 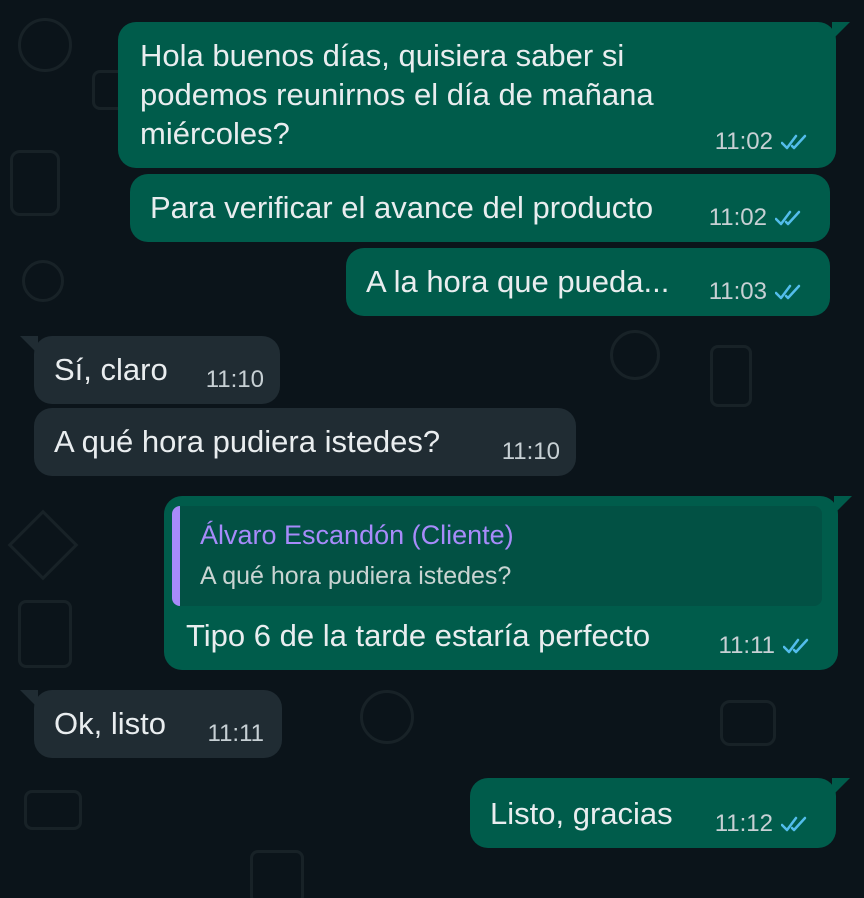 I want to click on incoming-message-bubble: Ok, listo 11:11, so click(x=151, y=724).